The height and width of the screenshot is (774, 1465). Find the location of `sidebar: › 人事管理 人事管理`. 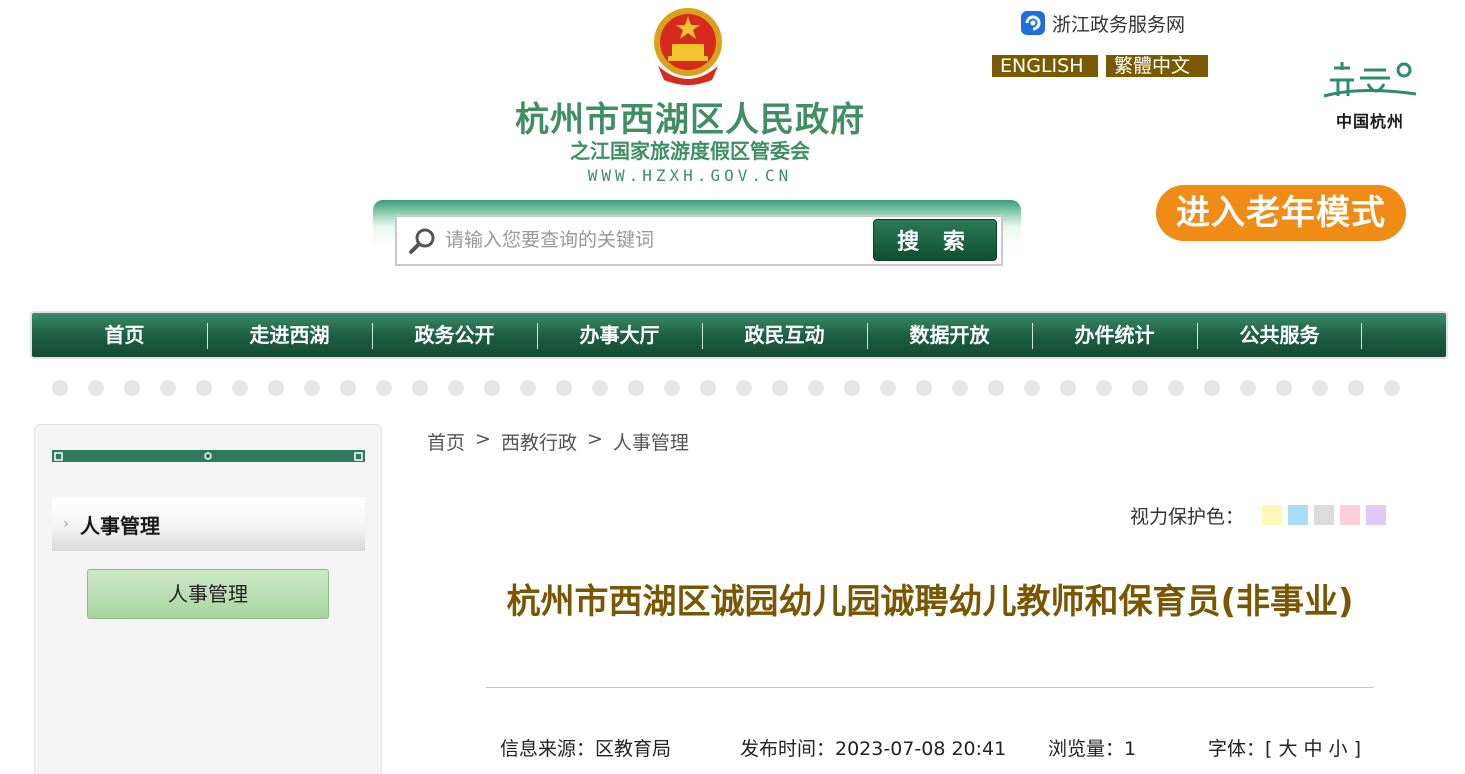

sidebar: › 人事管理 人事管理 is located at coordinates (208, 599).